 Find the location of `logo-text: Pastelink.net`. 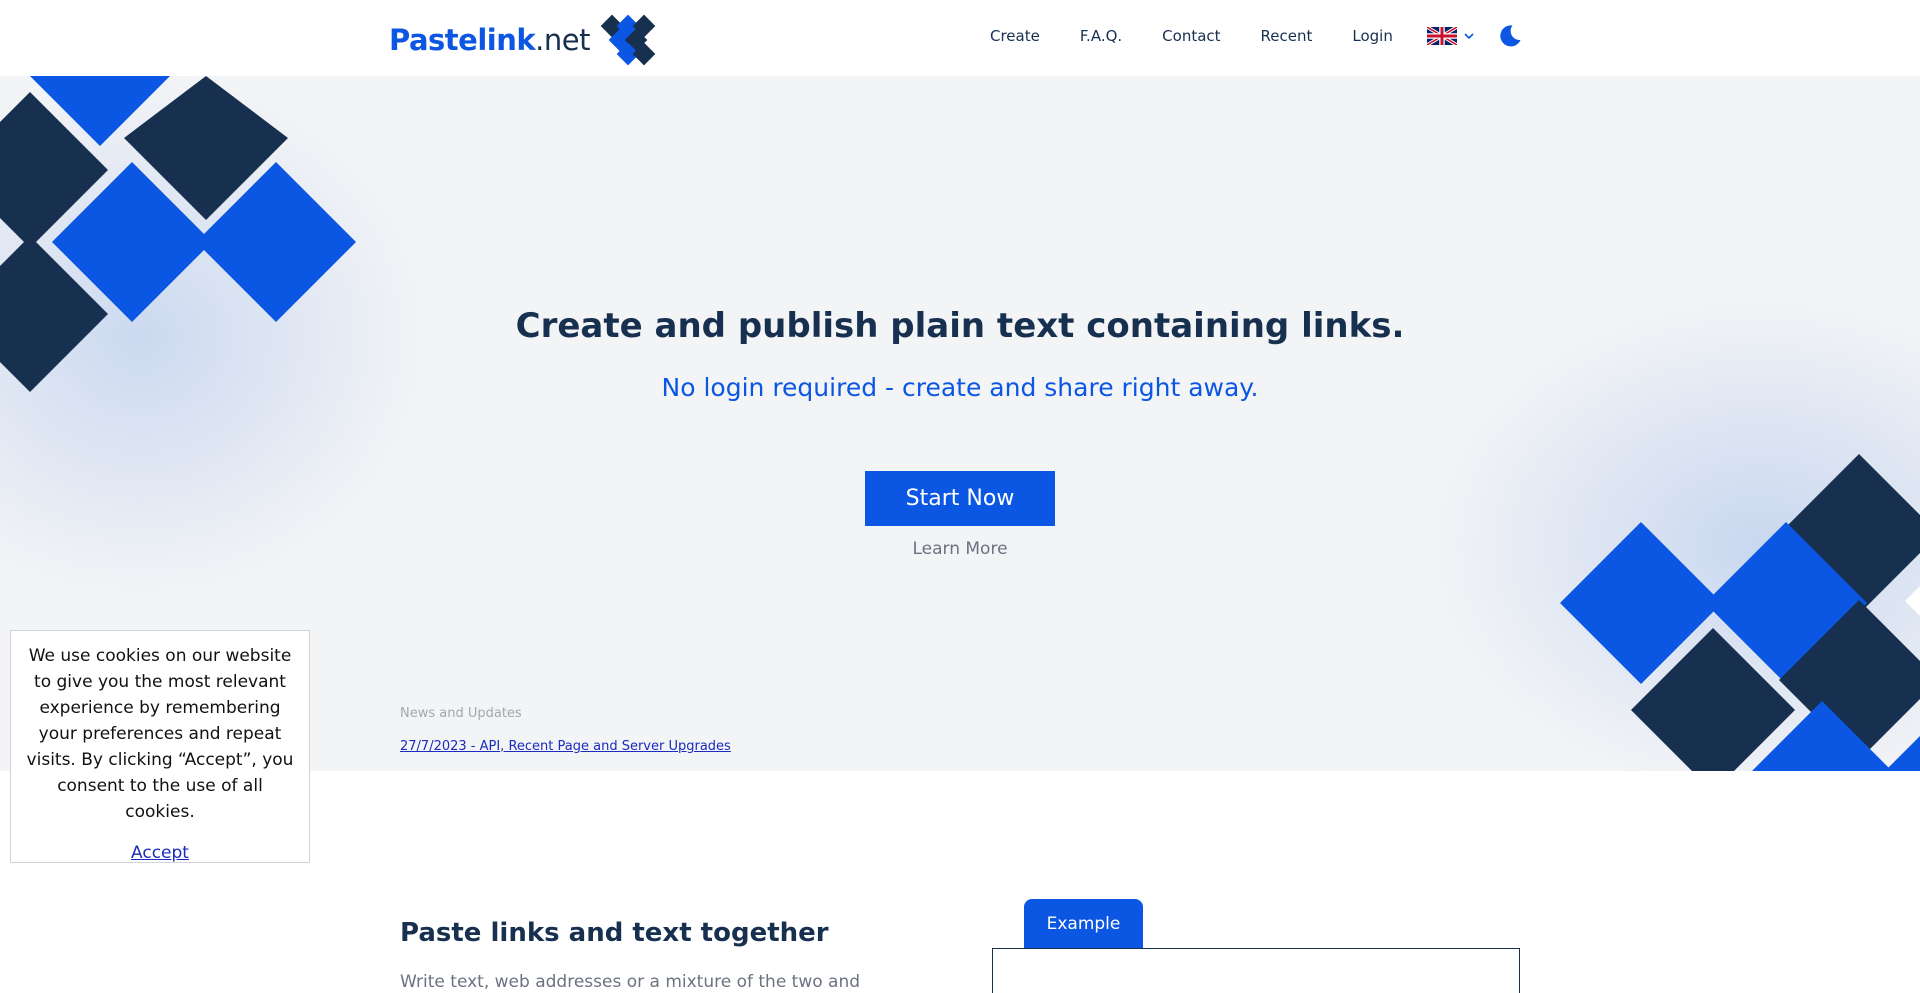

logo-text: Pastelink.net is located at coordinates (489, 40).